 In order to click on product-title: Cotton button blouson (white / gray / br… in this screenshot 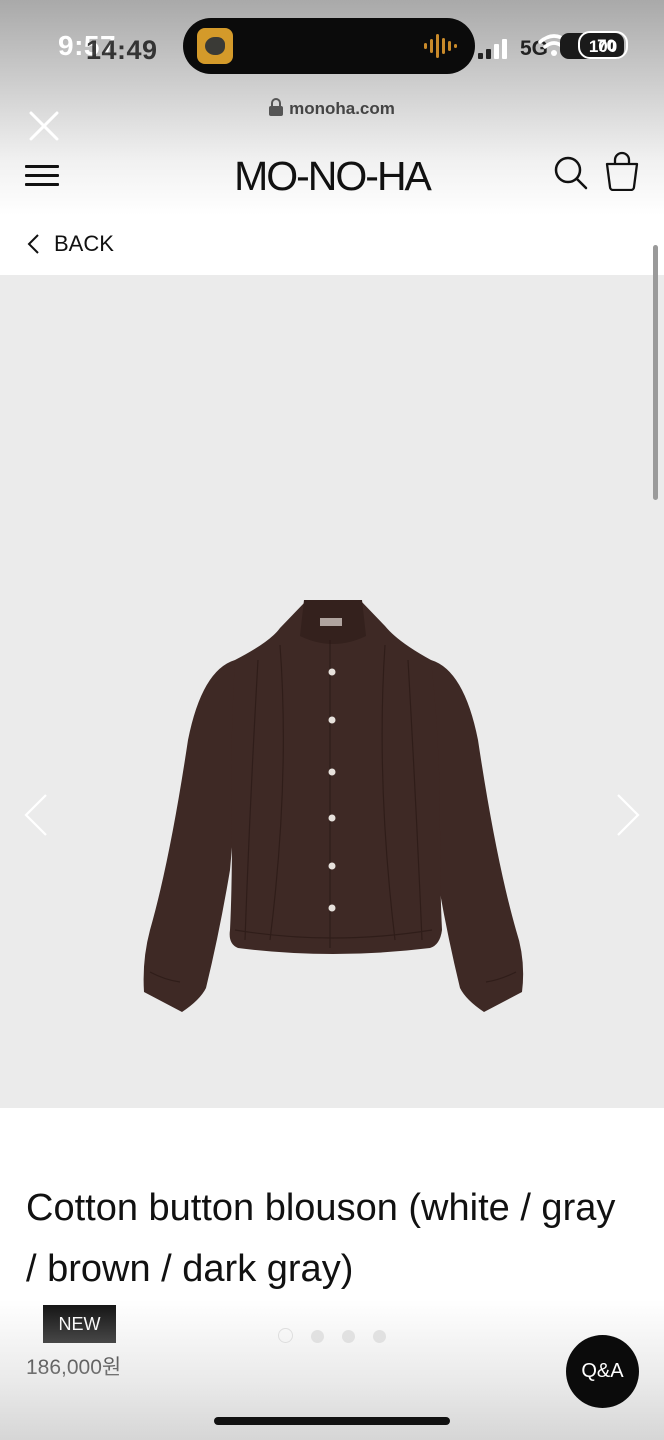, I will do `click(321, 1238)`.